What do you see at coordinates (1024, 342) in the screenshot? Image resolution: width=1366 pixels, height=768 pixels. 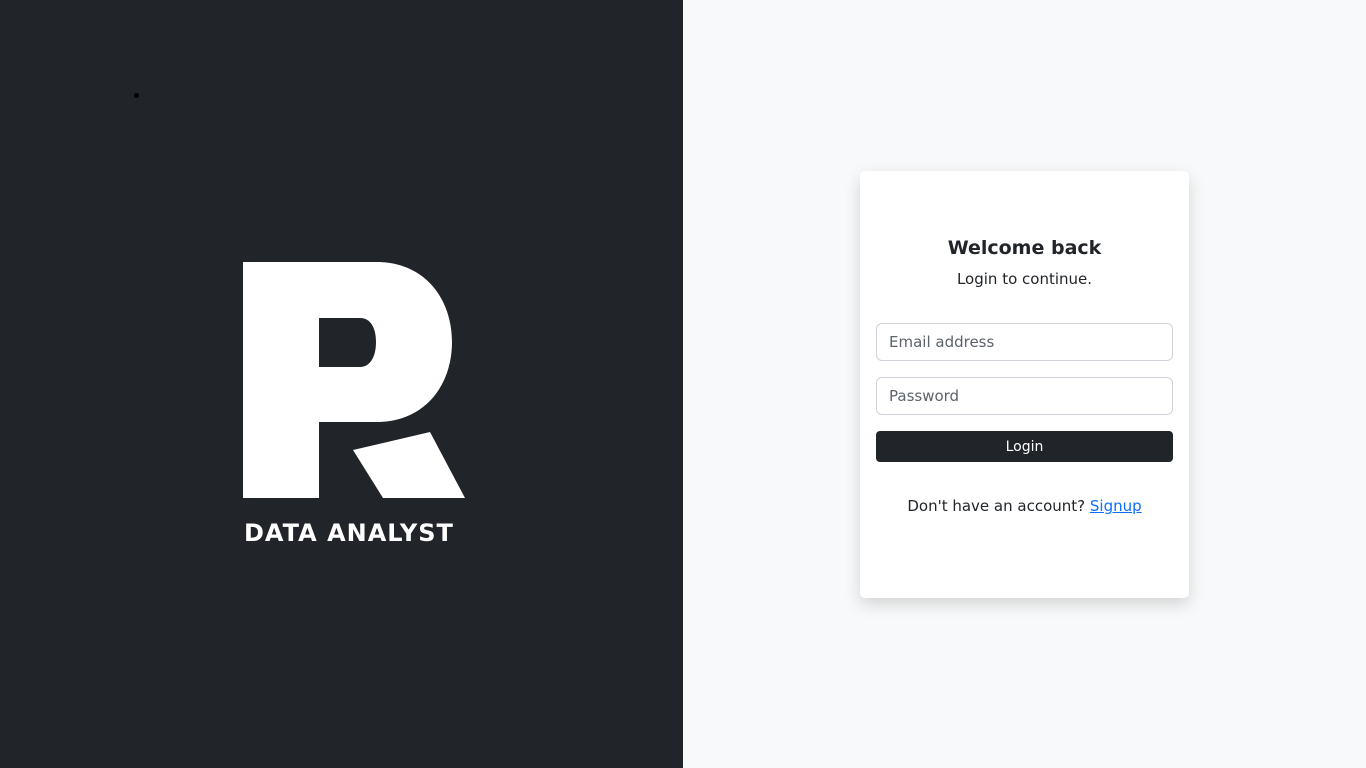 I see `email-field` at bounding box center [1024, 342].